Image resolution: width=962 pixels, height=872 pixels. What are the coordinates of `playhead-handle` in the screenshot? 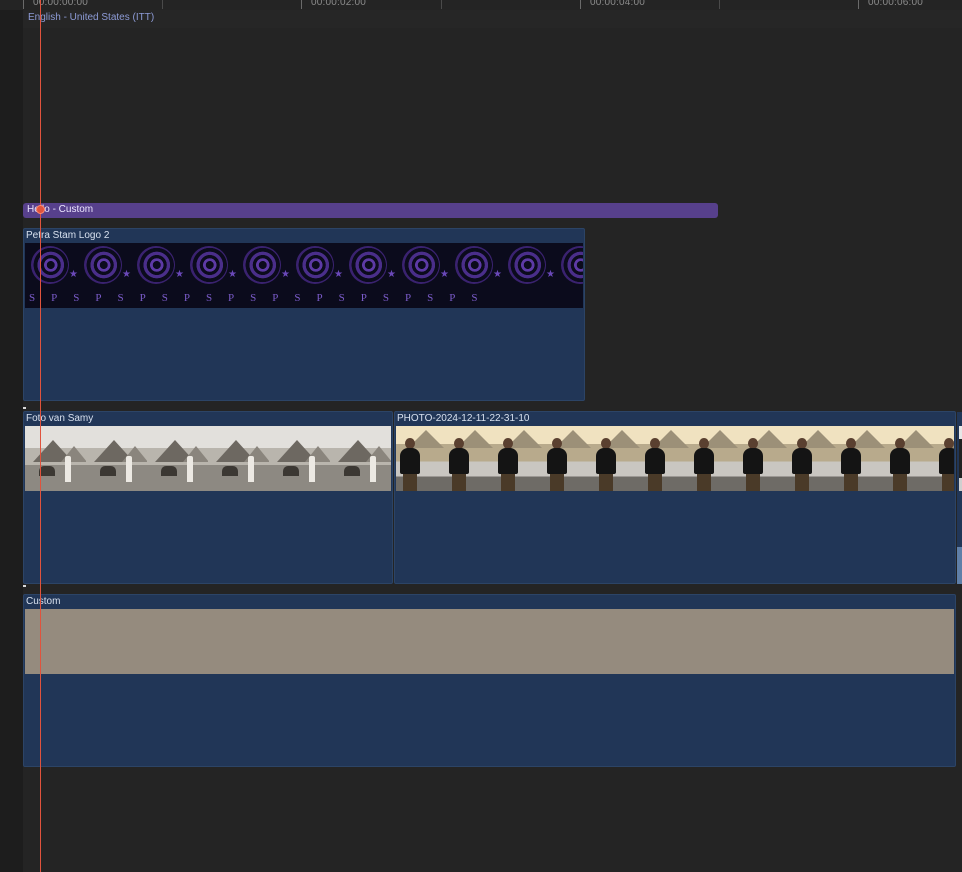 It's located at (40, 209).